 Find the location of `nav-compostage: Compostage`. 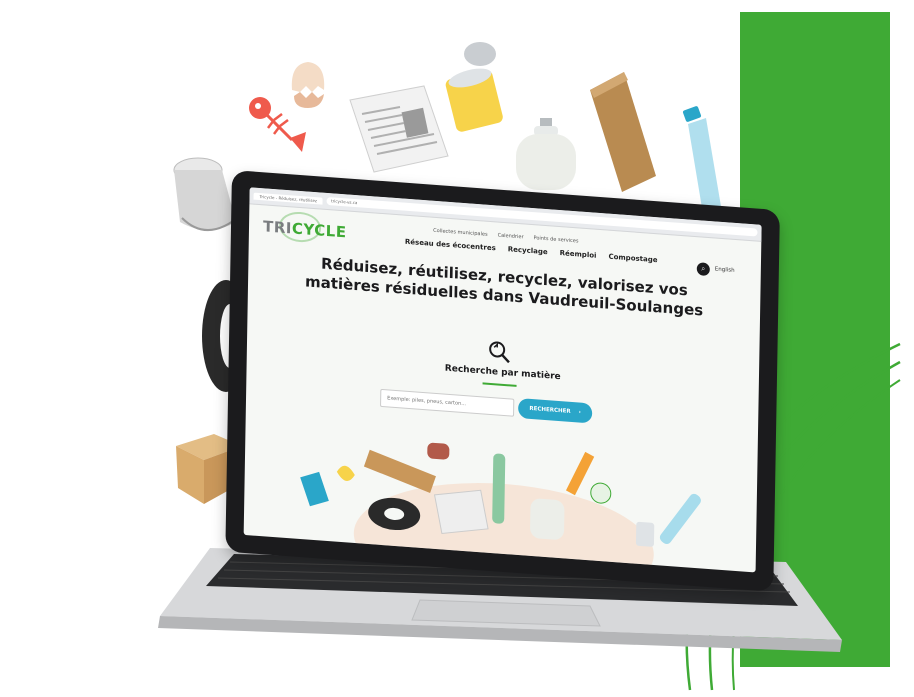

nav-compostage: Compostage is located at coordinates (632, 259).